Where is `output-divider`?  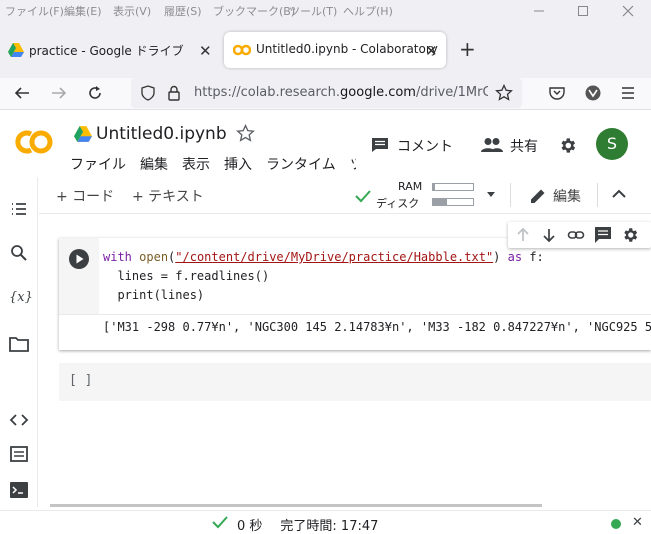
output-divider is located at coordinates (355, 314).